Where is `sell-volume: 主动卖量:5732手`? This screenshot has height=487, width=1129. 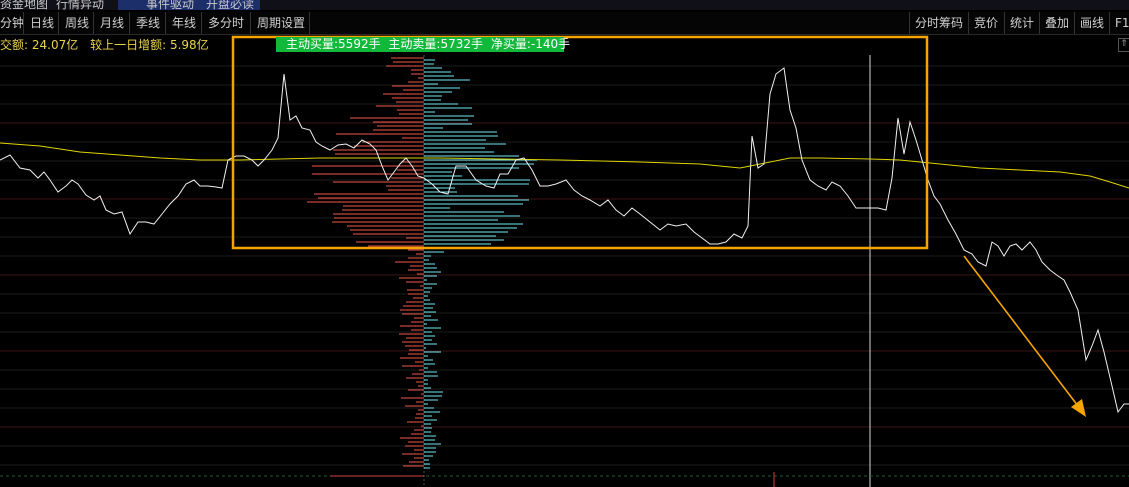
sell-volume: 主动卖量:5732手 is located at coordinates (436, 44).